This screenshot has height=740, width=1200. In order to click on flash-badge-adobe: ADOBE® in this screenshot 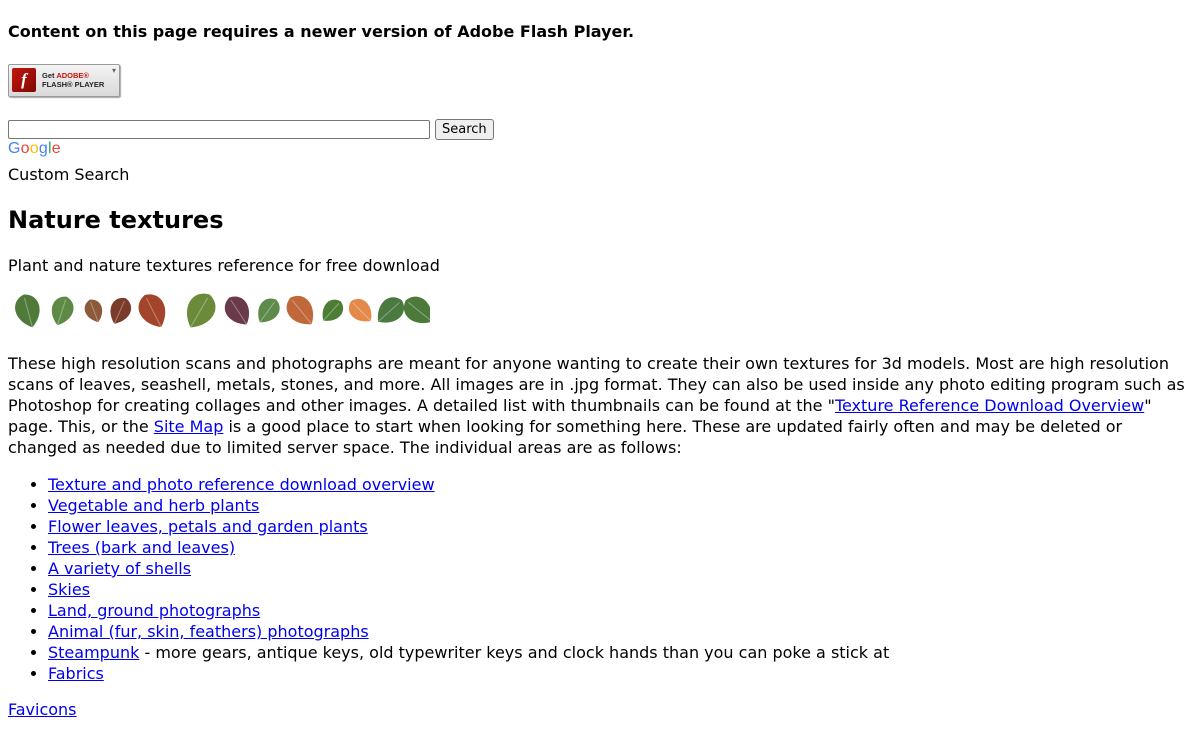, I will do `click(72, 75)`.